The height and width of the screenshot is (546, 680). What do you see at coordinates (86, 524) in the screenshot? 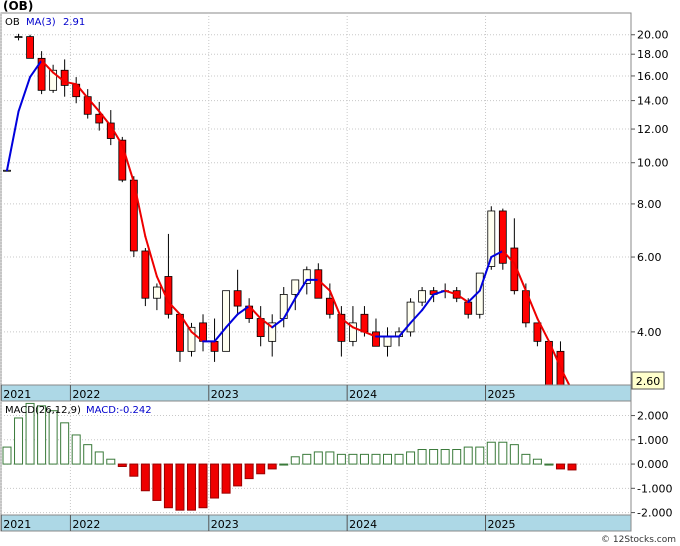
I see `macd-xtick-label: 2022` at bounding box center [86, 524].